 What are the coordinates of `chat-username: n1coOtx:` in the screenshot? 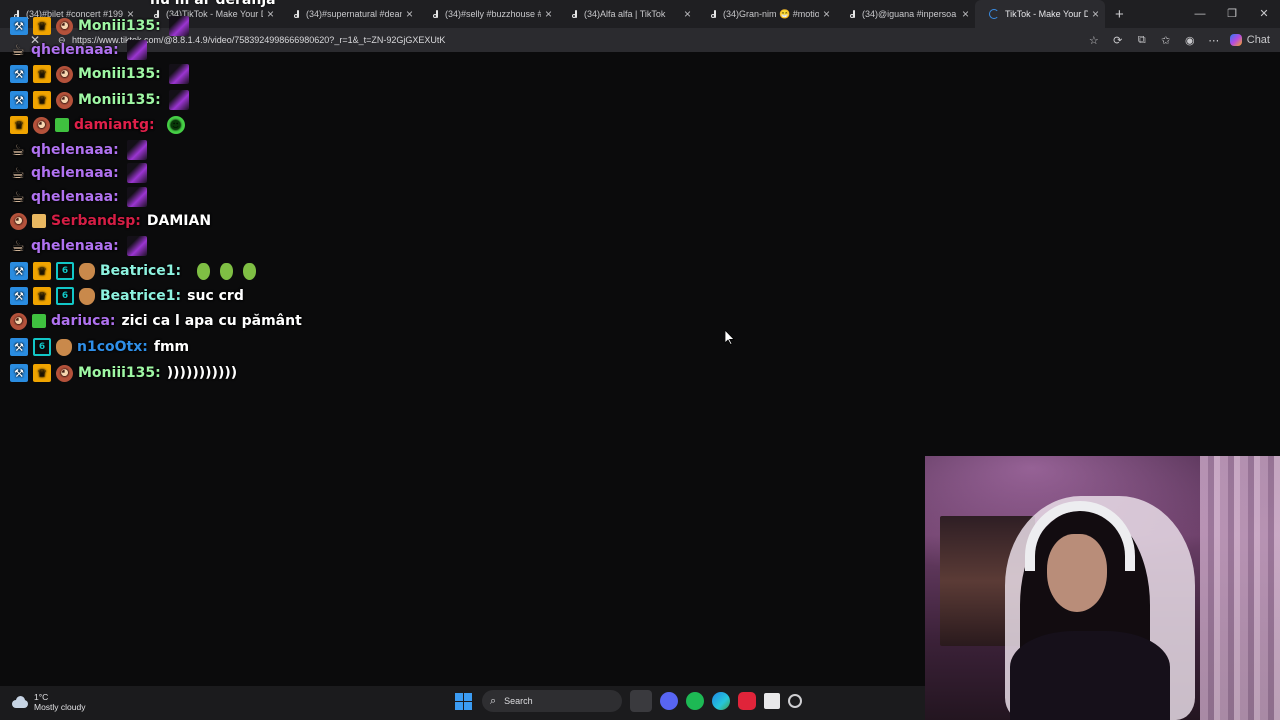 It's located at (112, 347).